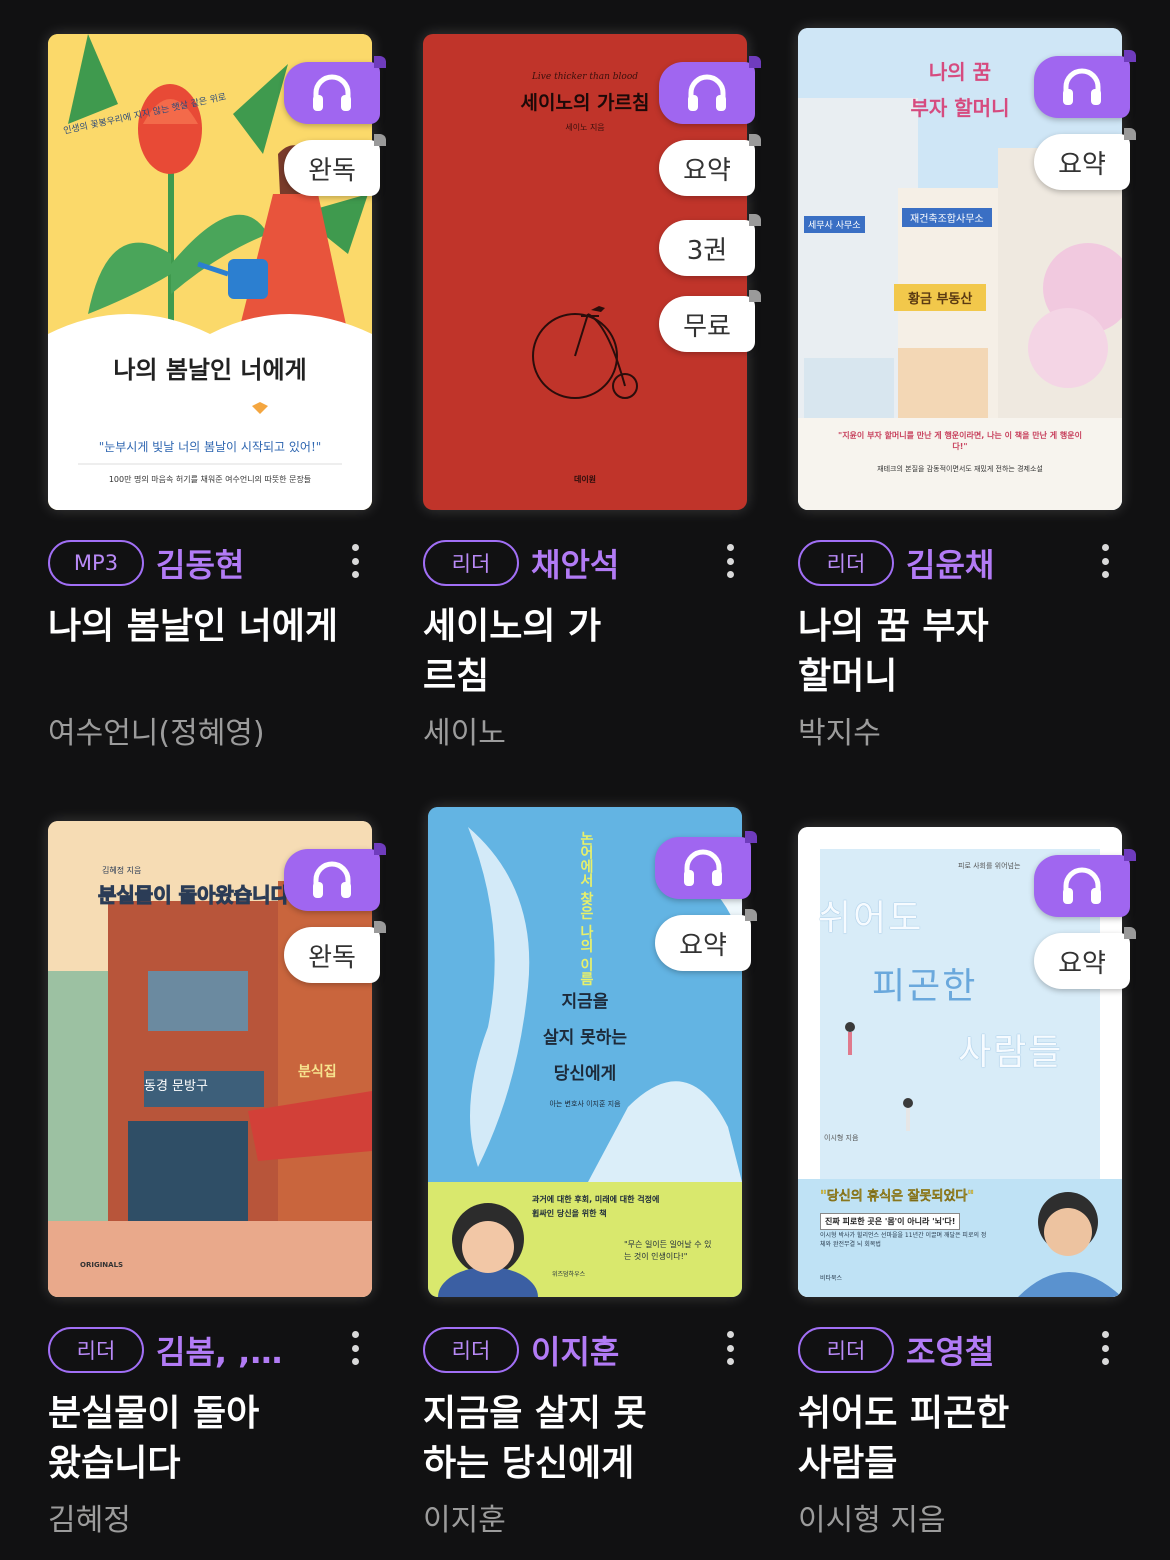 This screenshot has height=1560, width=1170. Describe the element at coordinates (543, 1439) in the screenshot. I see `book-title: 지금을 살지 못하는 당신에게` at that location.